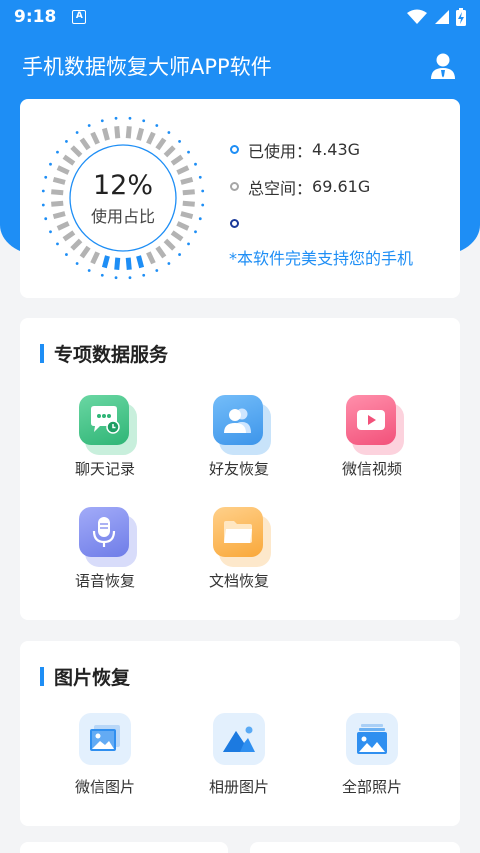  Describe the element at coordinates (436, 17) in the screenshot. I see `status-icons` at that location.